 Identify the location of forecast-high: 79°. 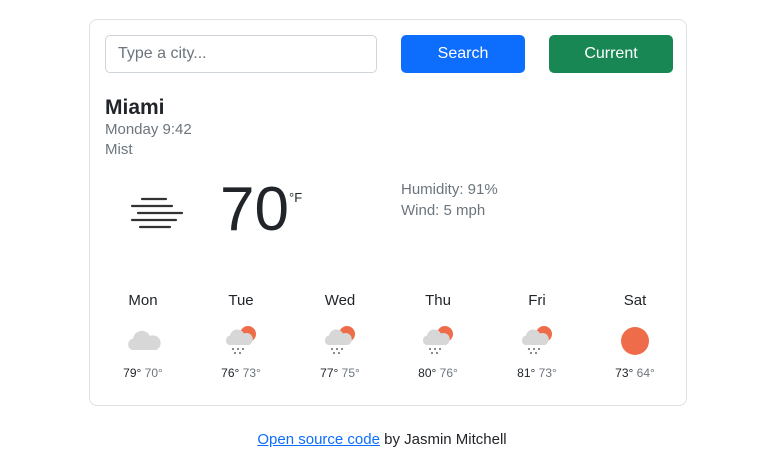
(132, 373).